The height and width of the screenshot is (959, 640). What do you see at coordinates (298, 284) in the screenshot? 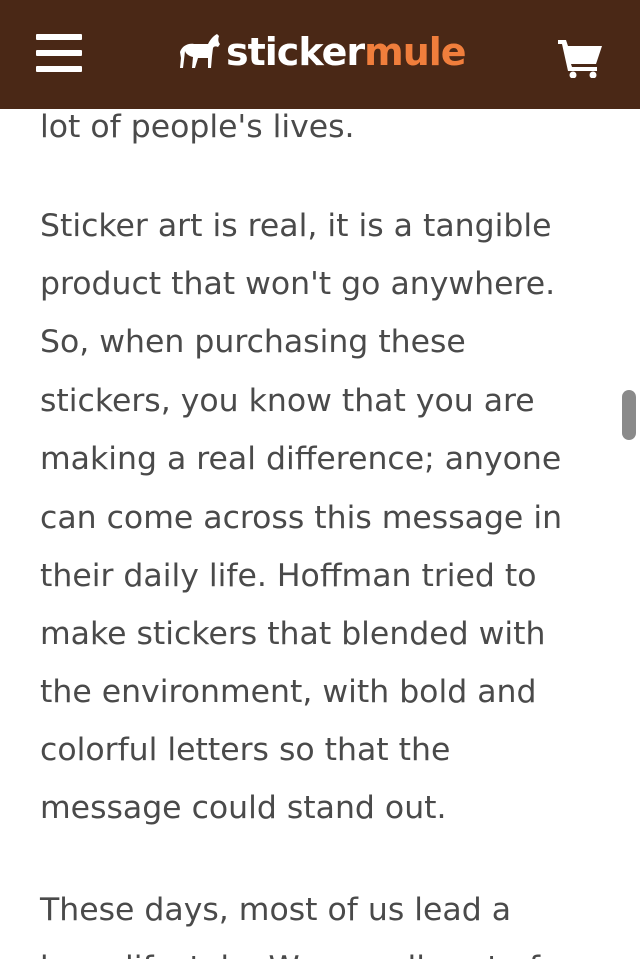
I see `paragraph-2-line: product that won't go anywhere.` at bounding box center [298, 284].